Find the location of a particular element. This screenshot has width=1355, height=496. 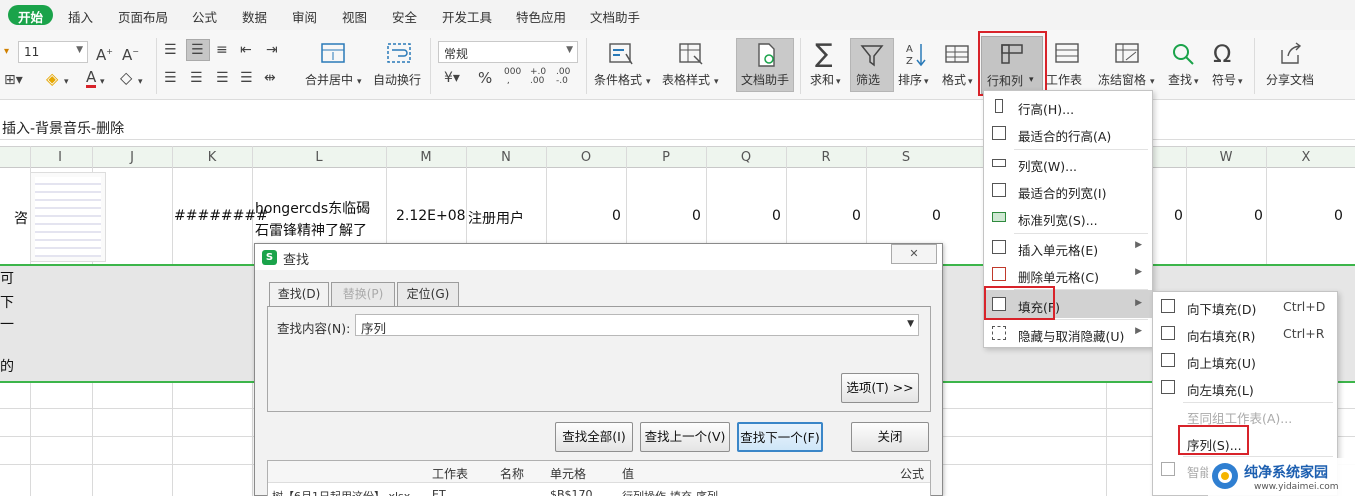

find-next-button: 查找下一个(F) is located at coordinates (780, 437).